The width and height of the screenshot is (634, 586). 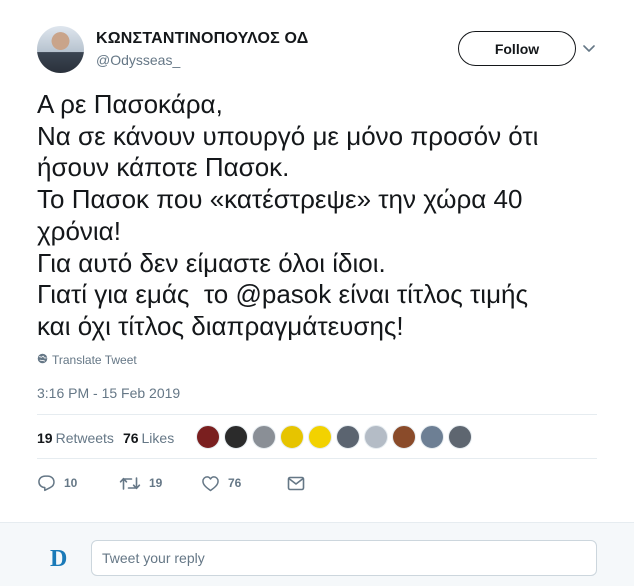 What do you see at coordinates (158, 438) in the screenshot?
I see `likes-label: Likes` at bounding box center [158, 438].